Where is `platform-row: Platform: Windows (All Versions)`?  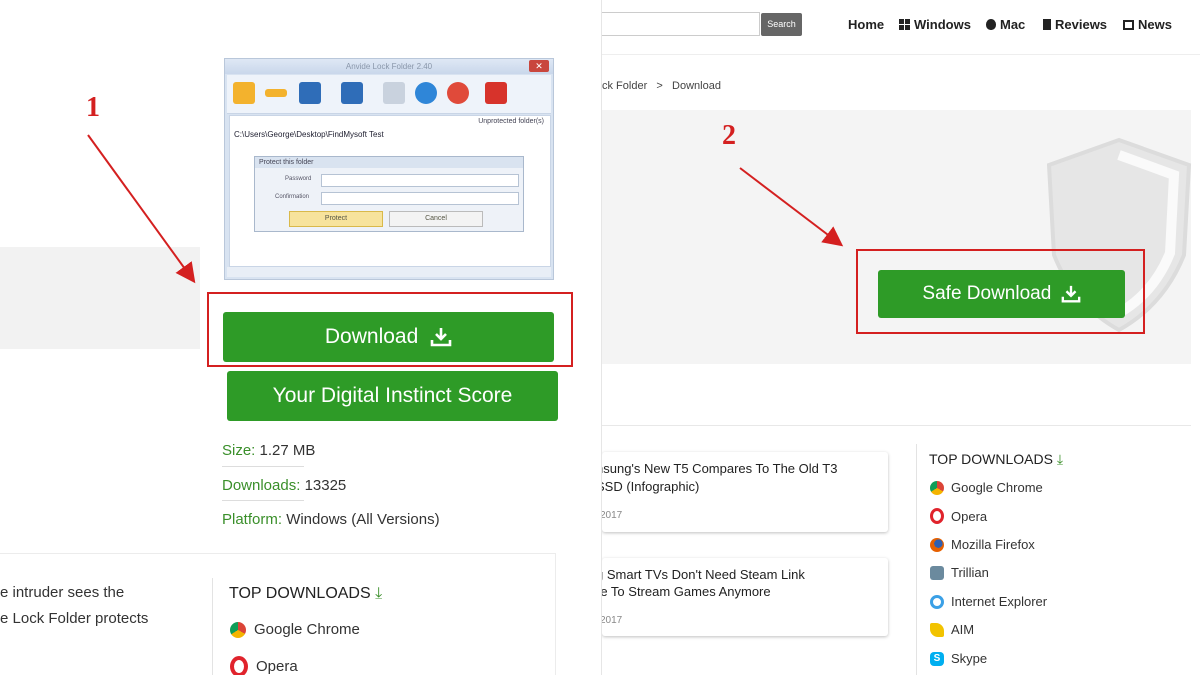
platform-row: Platform: Windows (All Versions) is located at coordinates (331, 519).